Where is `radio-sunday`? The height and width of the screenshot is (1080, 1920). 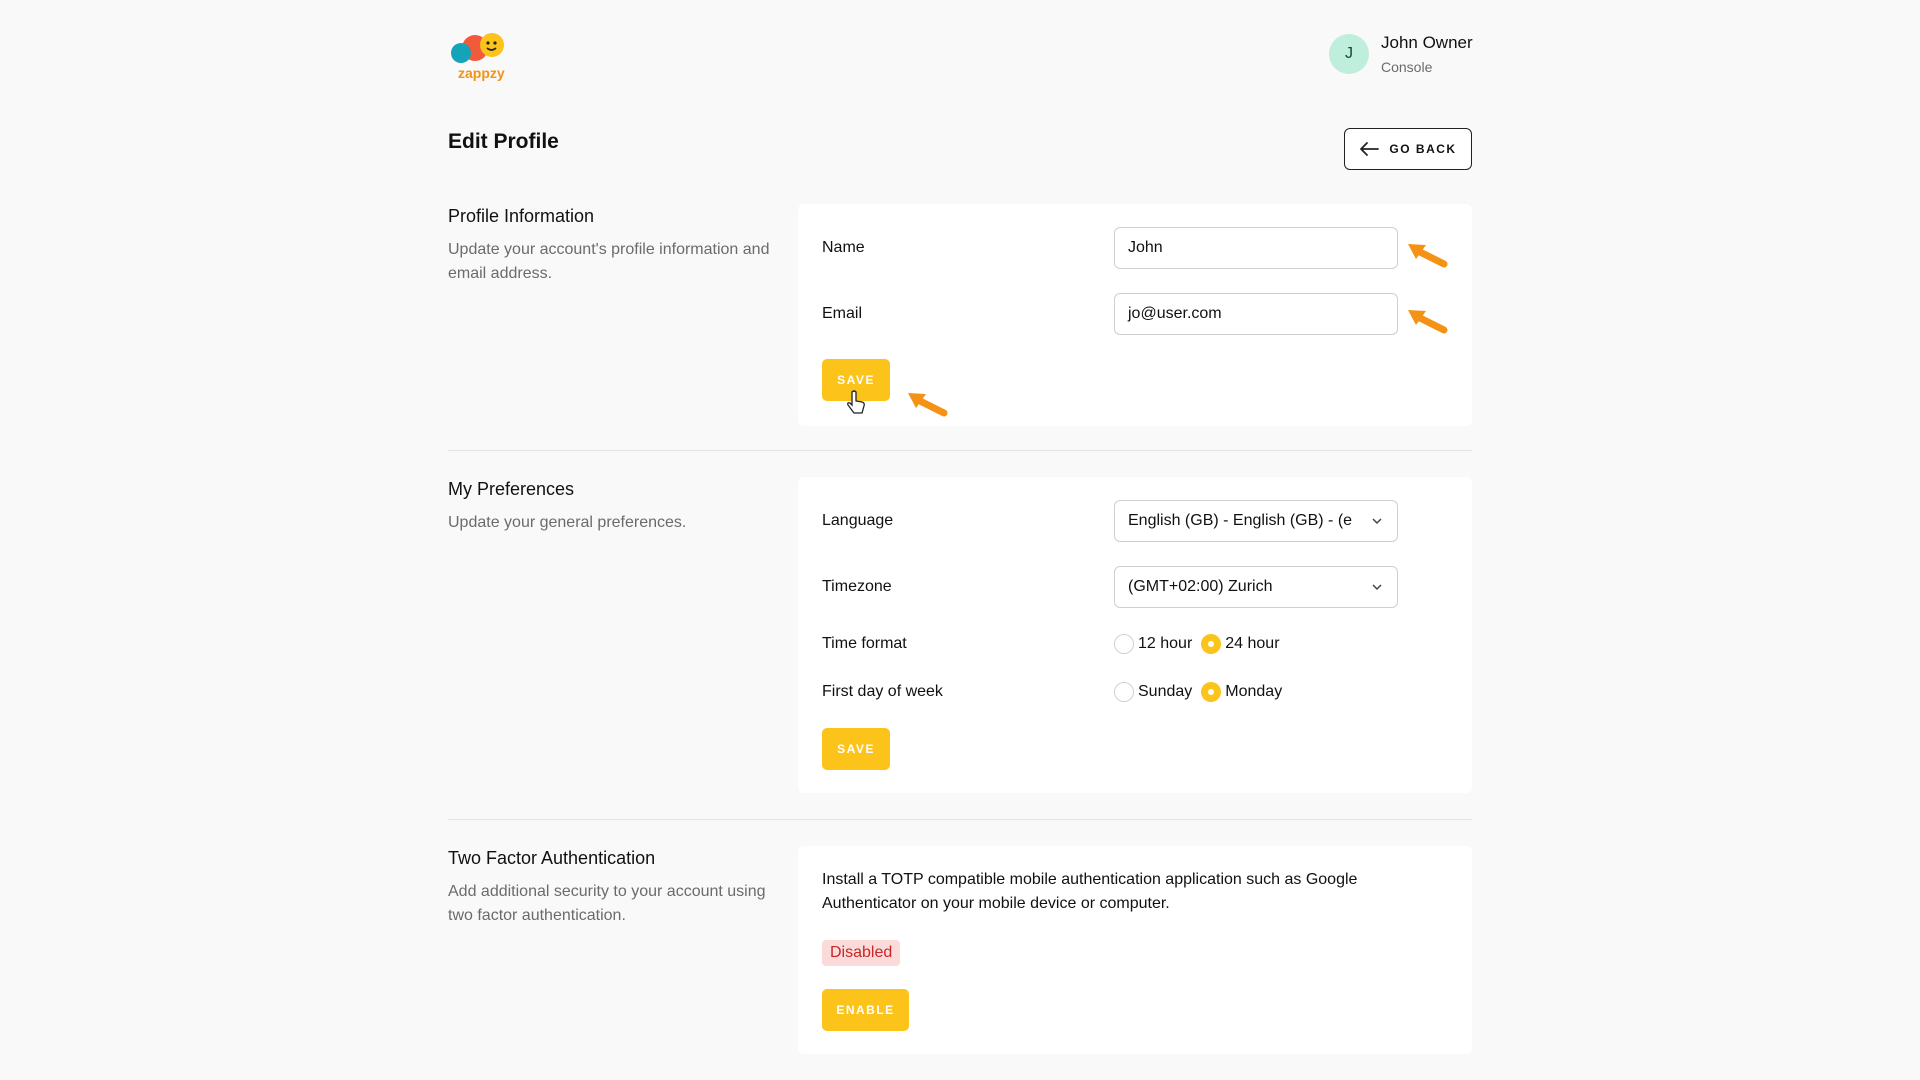
radio-sunday is located at coordinates (1124, 692).